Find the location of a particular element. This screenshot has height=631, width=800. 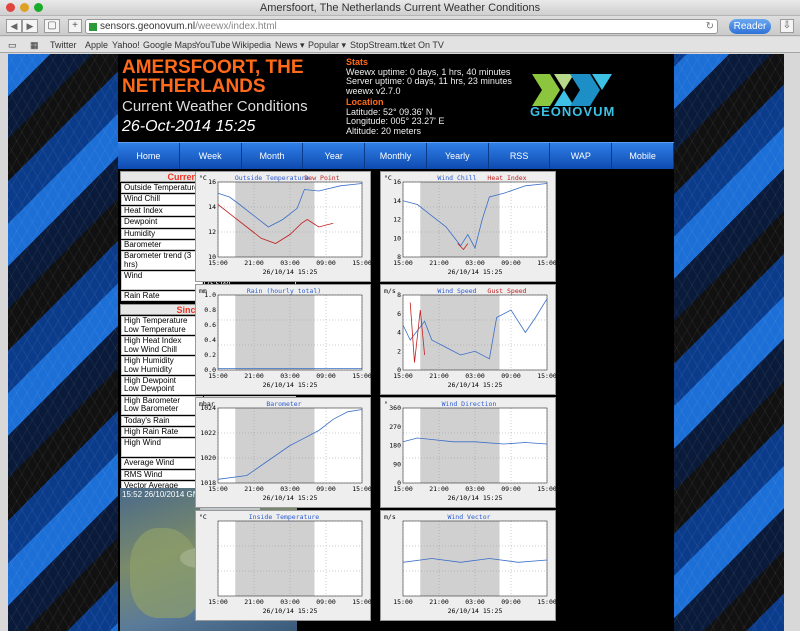

condition-label: Humidity is located at coordinates (162, 234).